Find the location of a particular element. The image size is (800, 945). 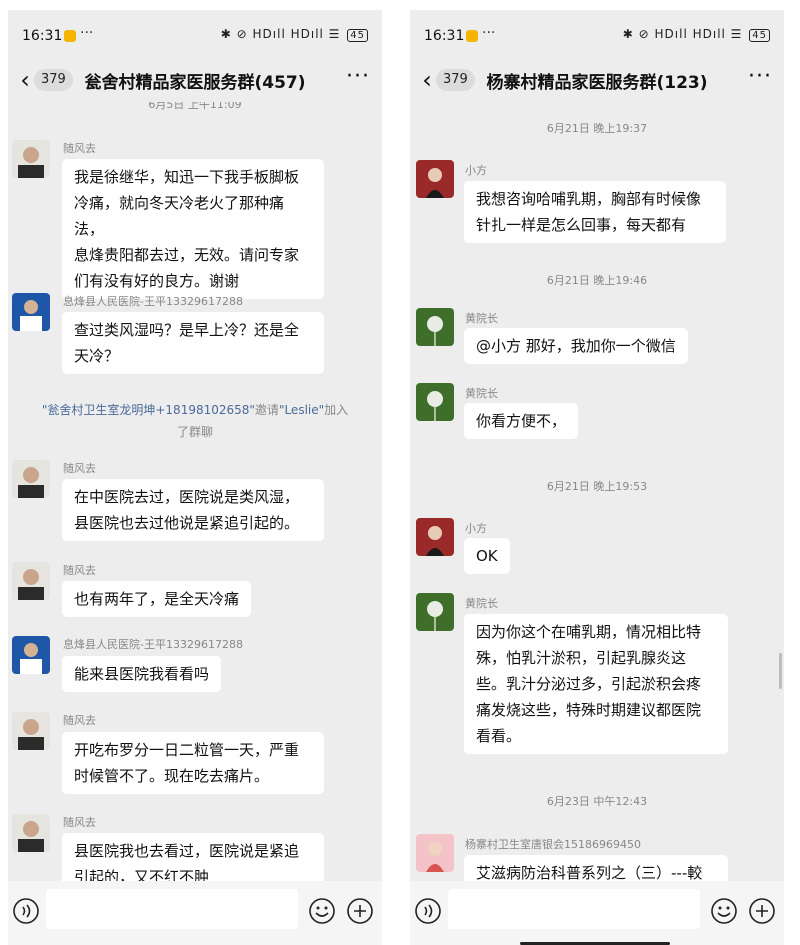

chat-titlebar: ‹ 379 瓮舍村精品家医服务群(457) ··· is located at coordinates (195, 82).